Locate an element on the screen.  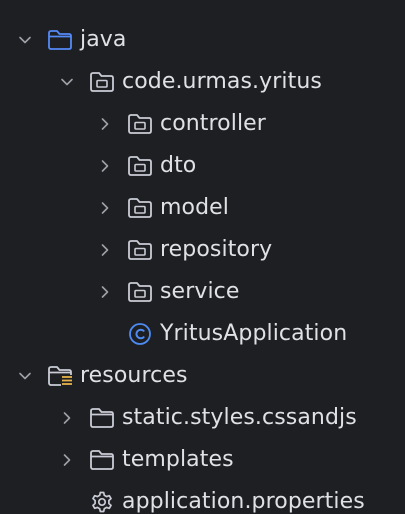
tree-node-label: templates is located at coordinates (178, 459).